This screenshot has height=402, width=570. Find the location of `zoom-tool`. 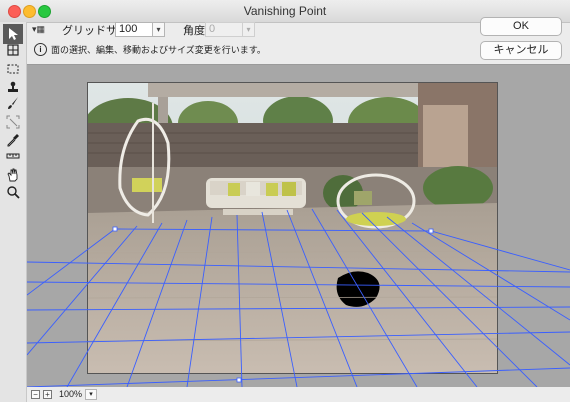

zoom-tool is located at coordinates (13, 192).